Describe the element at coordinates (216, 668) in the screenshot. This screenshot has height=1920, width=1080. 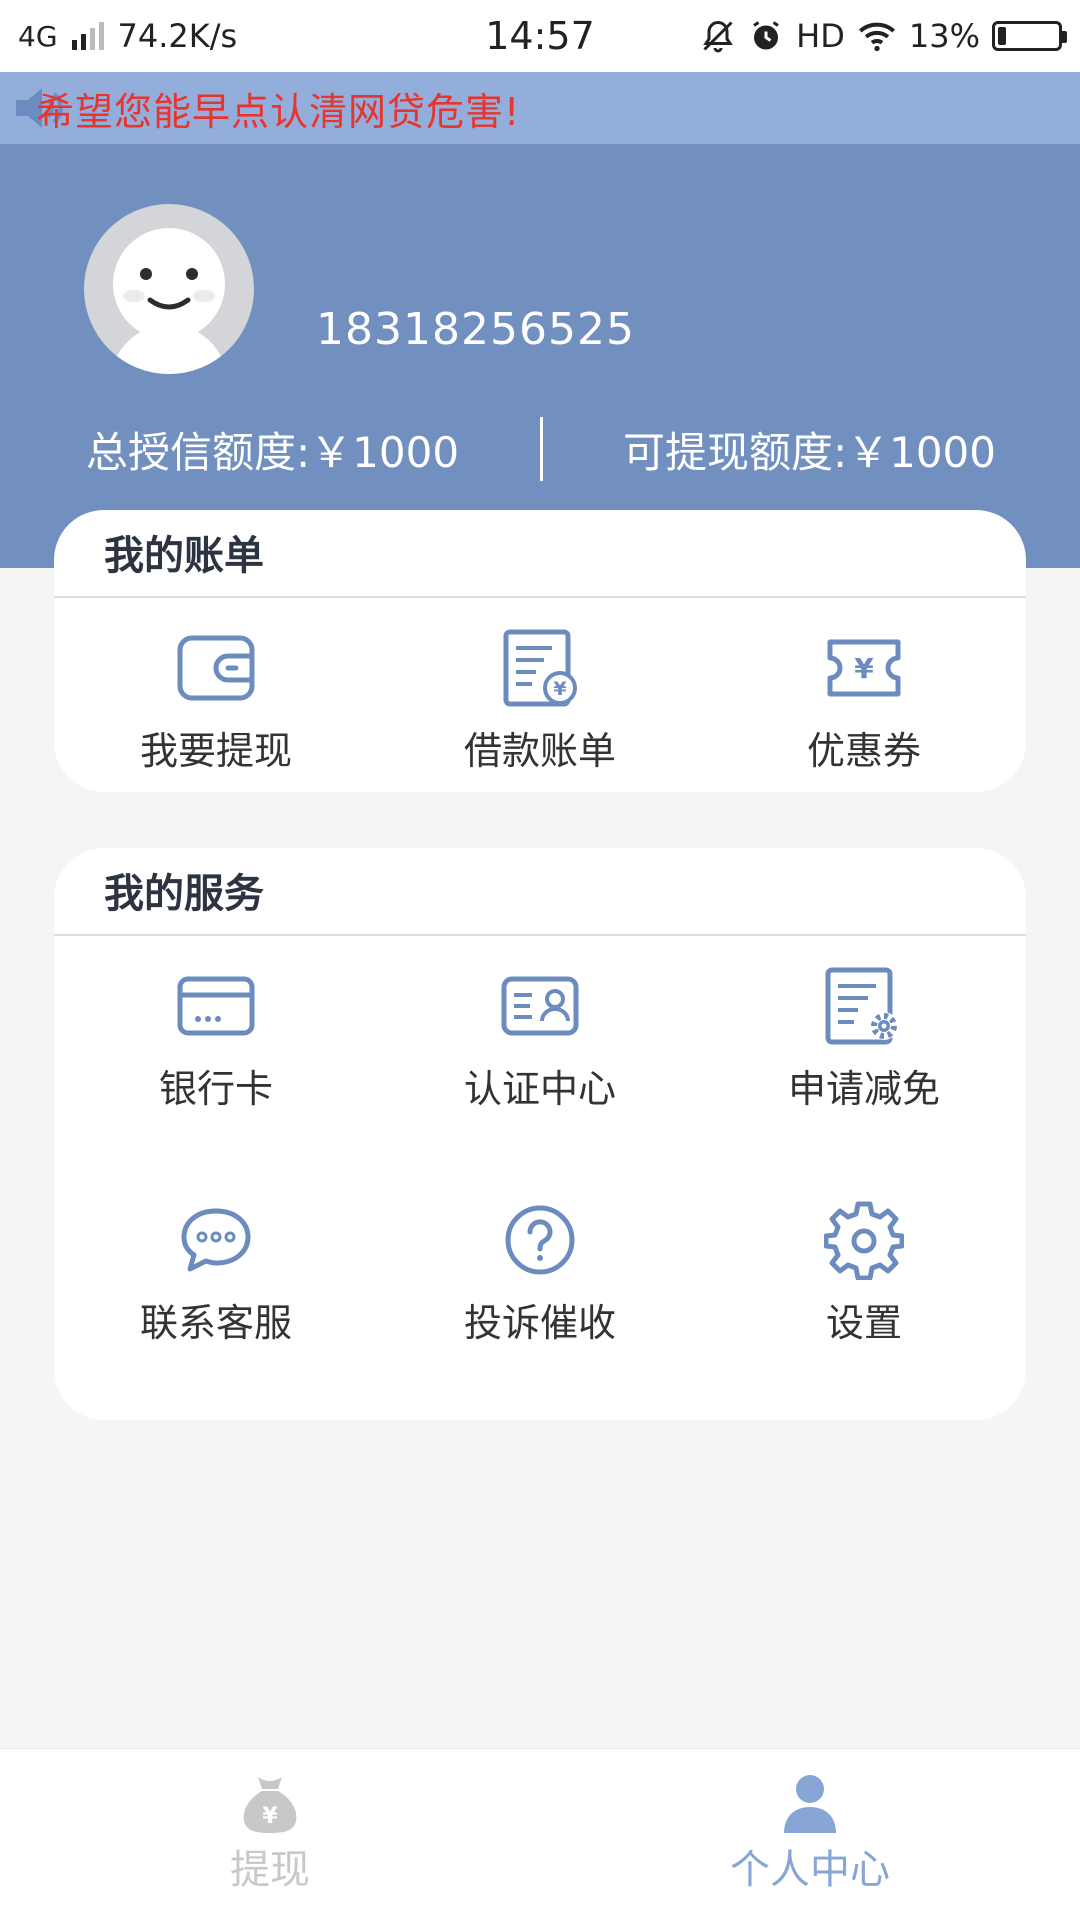
I see `wallet-icon` at that location.